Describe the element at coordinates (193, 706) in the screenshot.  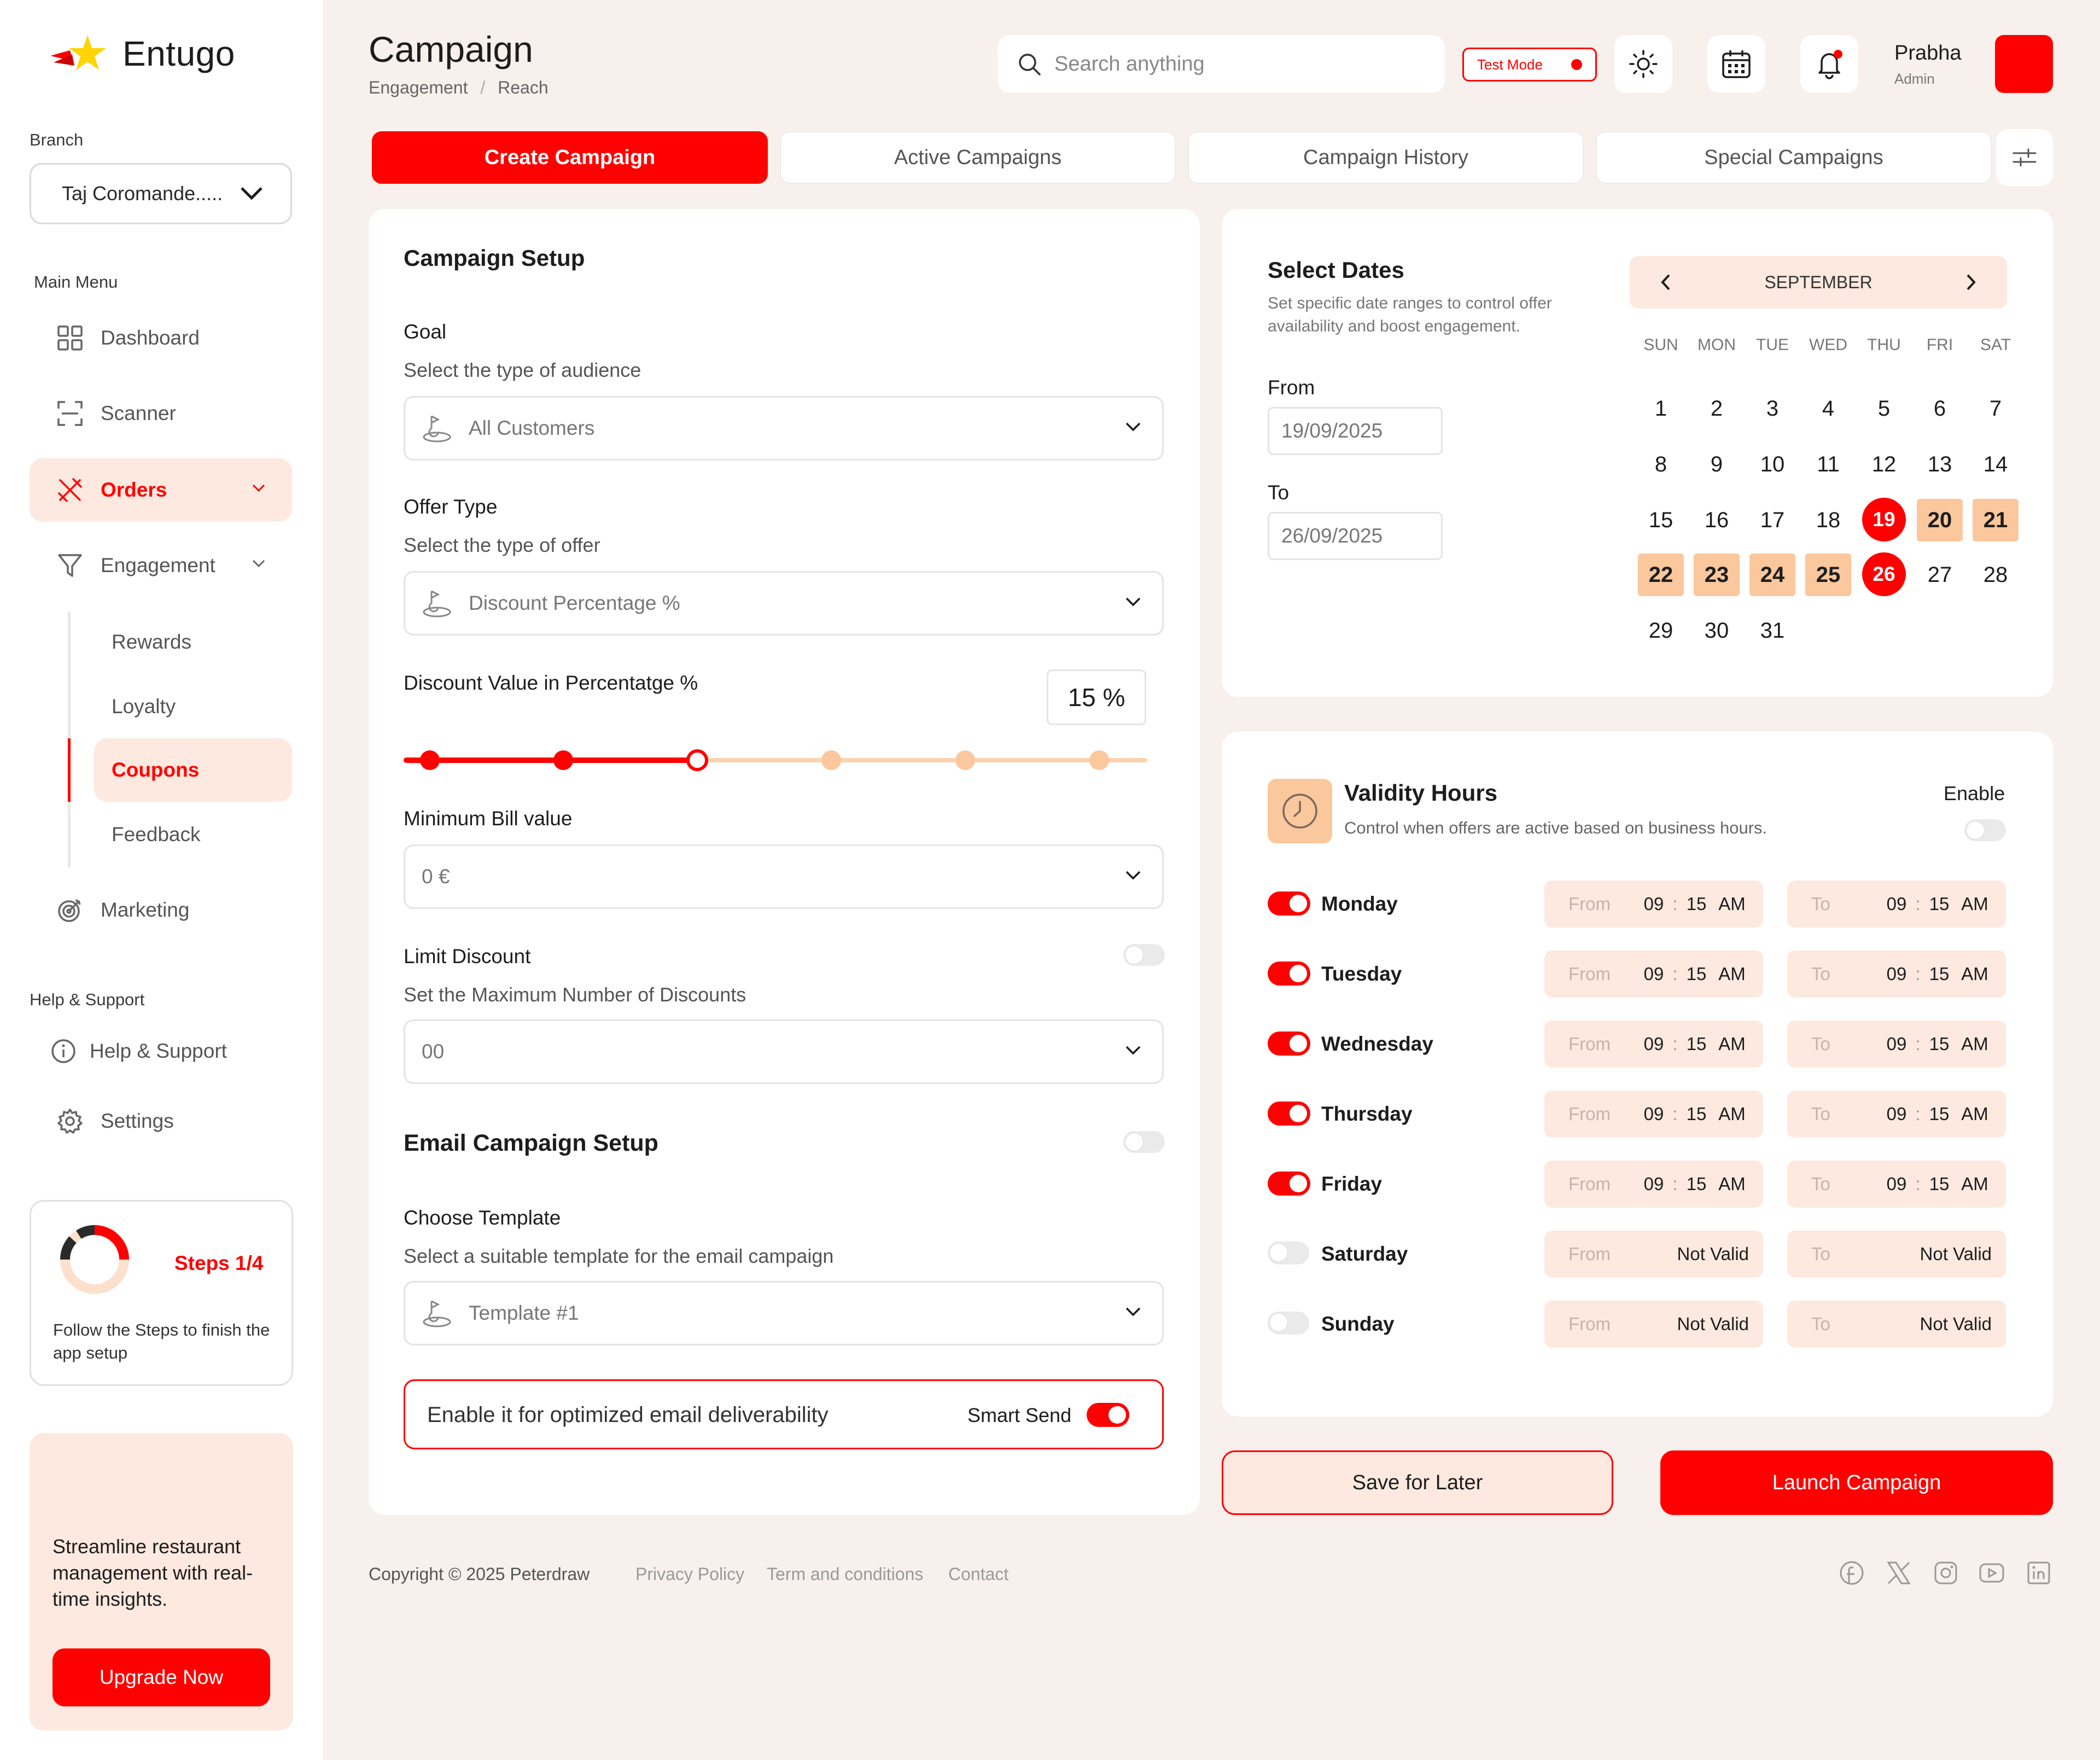
I see `subnav-loyalty: Loyalty` at that location.